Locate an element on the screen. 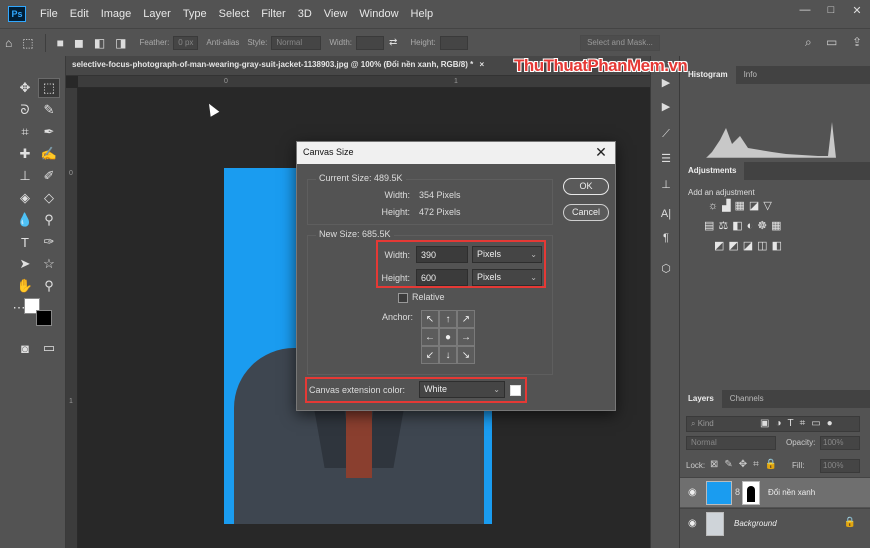  blend-mode-select: Normal is located at coordinates (731, 443).